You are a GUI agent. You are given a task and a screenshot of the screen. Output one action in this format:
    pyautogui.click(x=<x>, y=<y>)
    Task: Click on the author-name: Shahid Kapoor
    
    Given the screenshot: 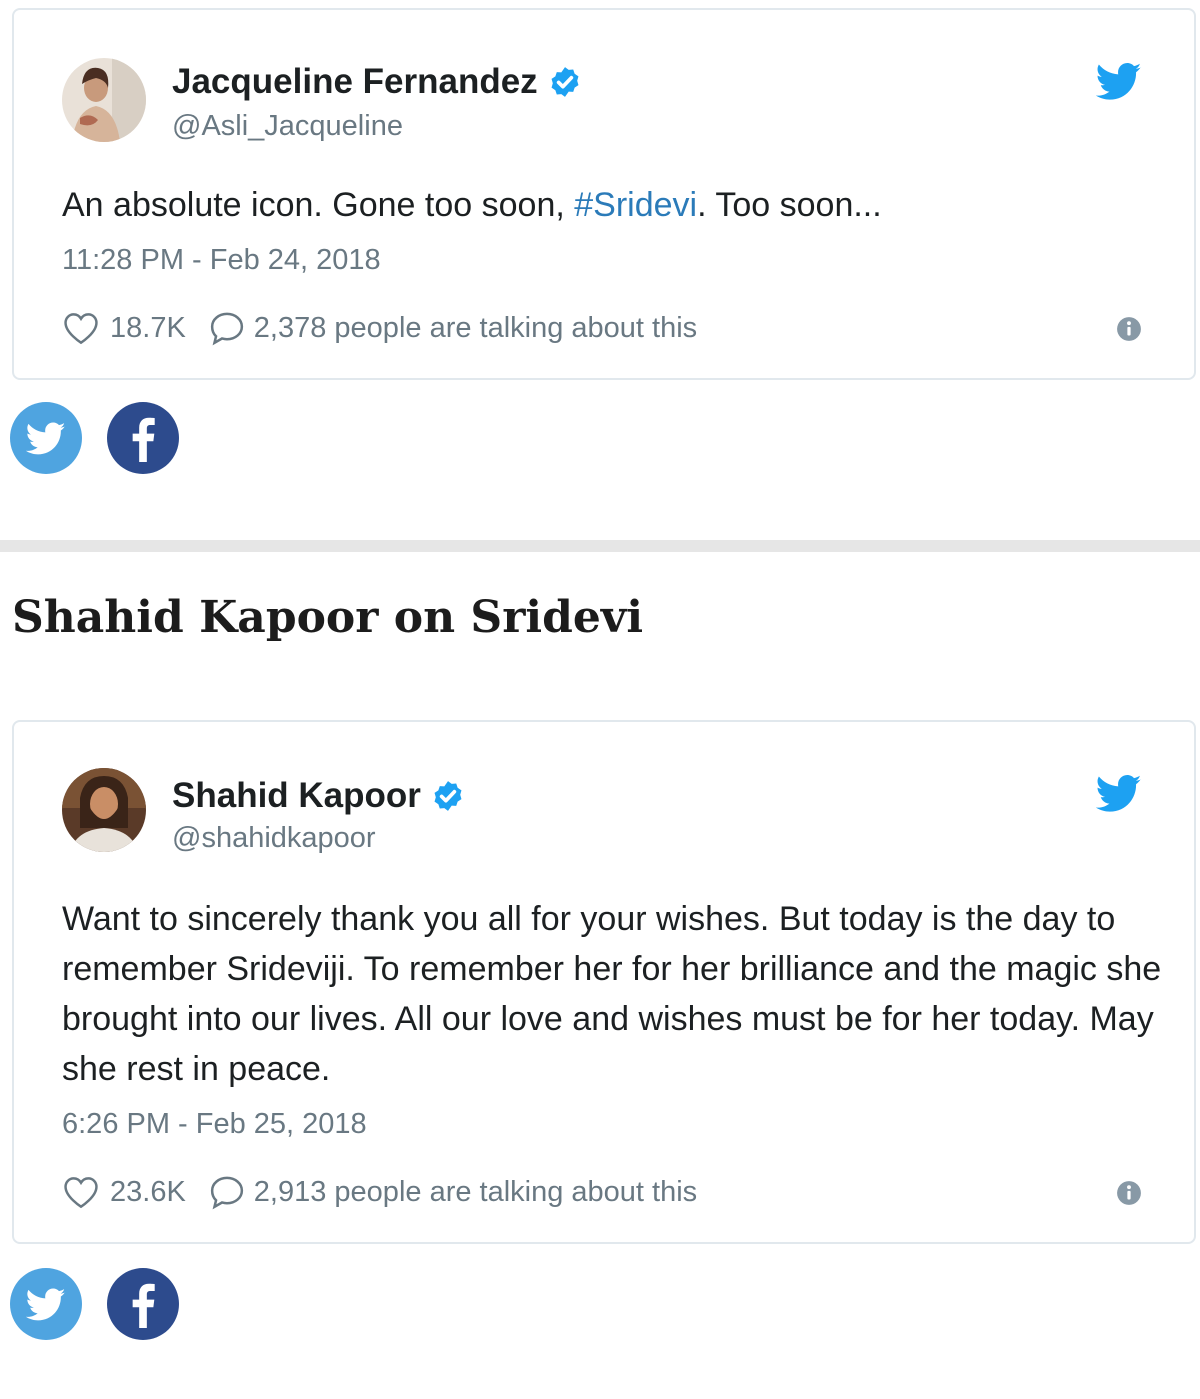 What is the action you would take?
    pyautogui.click(x=318, y=796)
    